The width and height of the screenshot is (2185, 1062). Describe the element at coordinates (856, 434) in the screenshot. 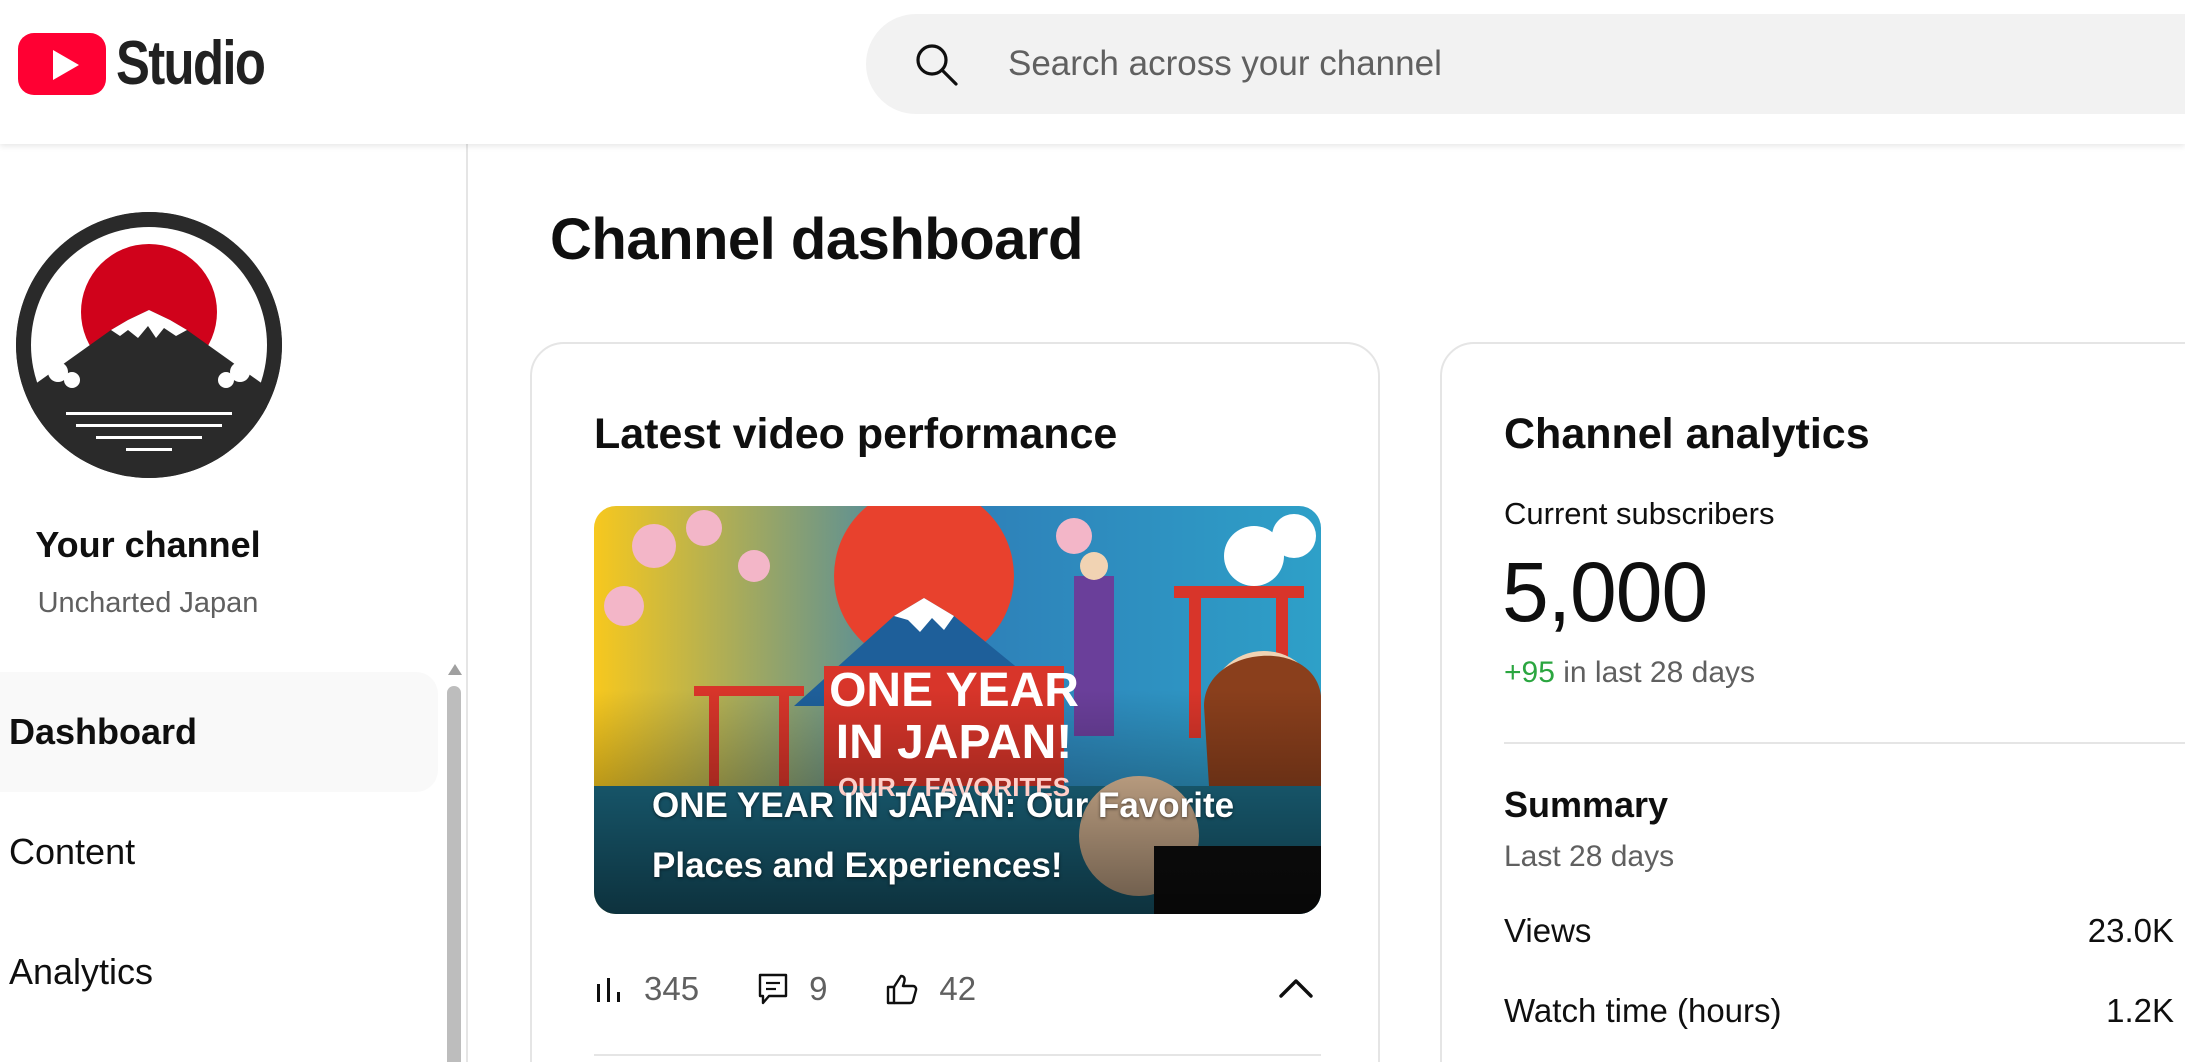

I see `card-title: Latest video performance` at that location.